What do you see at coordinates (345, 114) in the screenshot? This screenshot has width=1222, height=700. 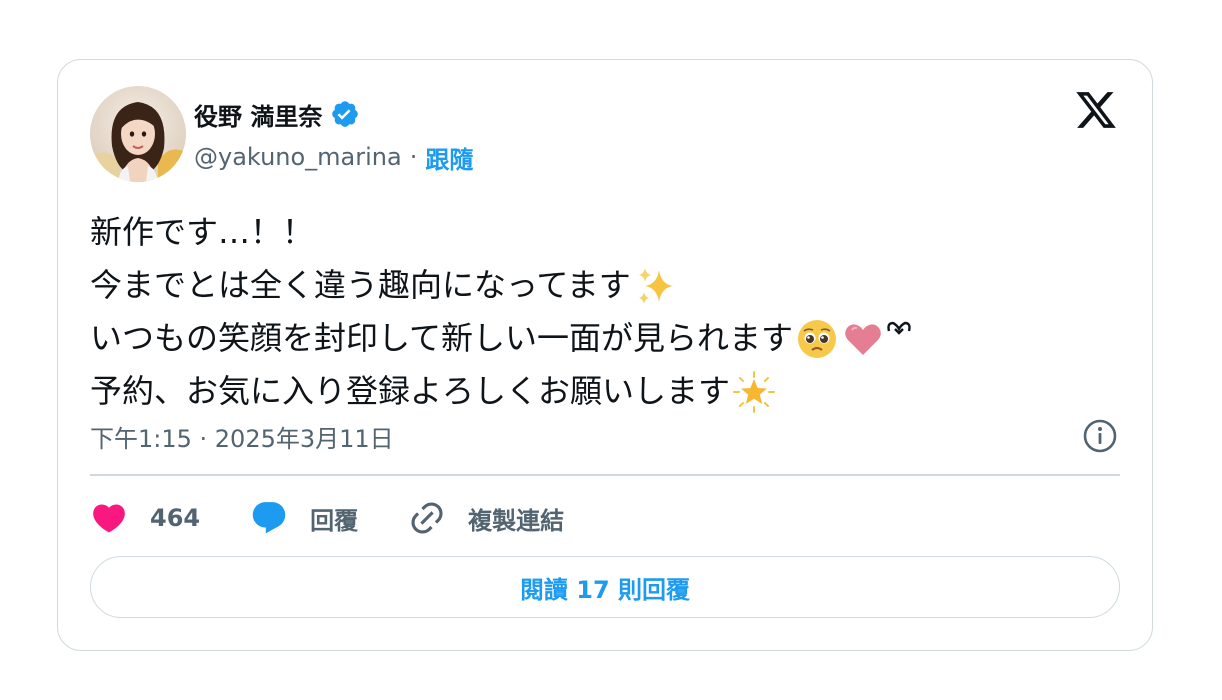 I see `verified-badge-icon` at bounding box center [345, 114].